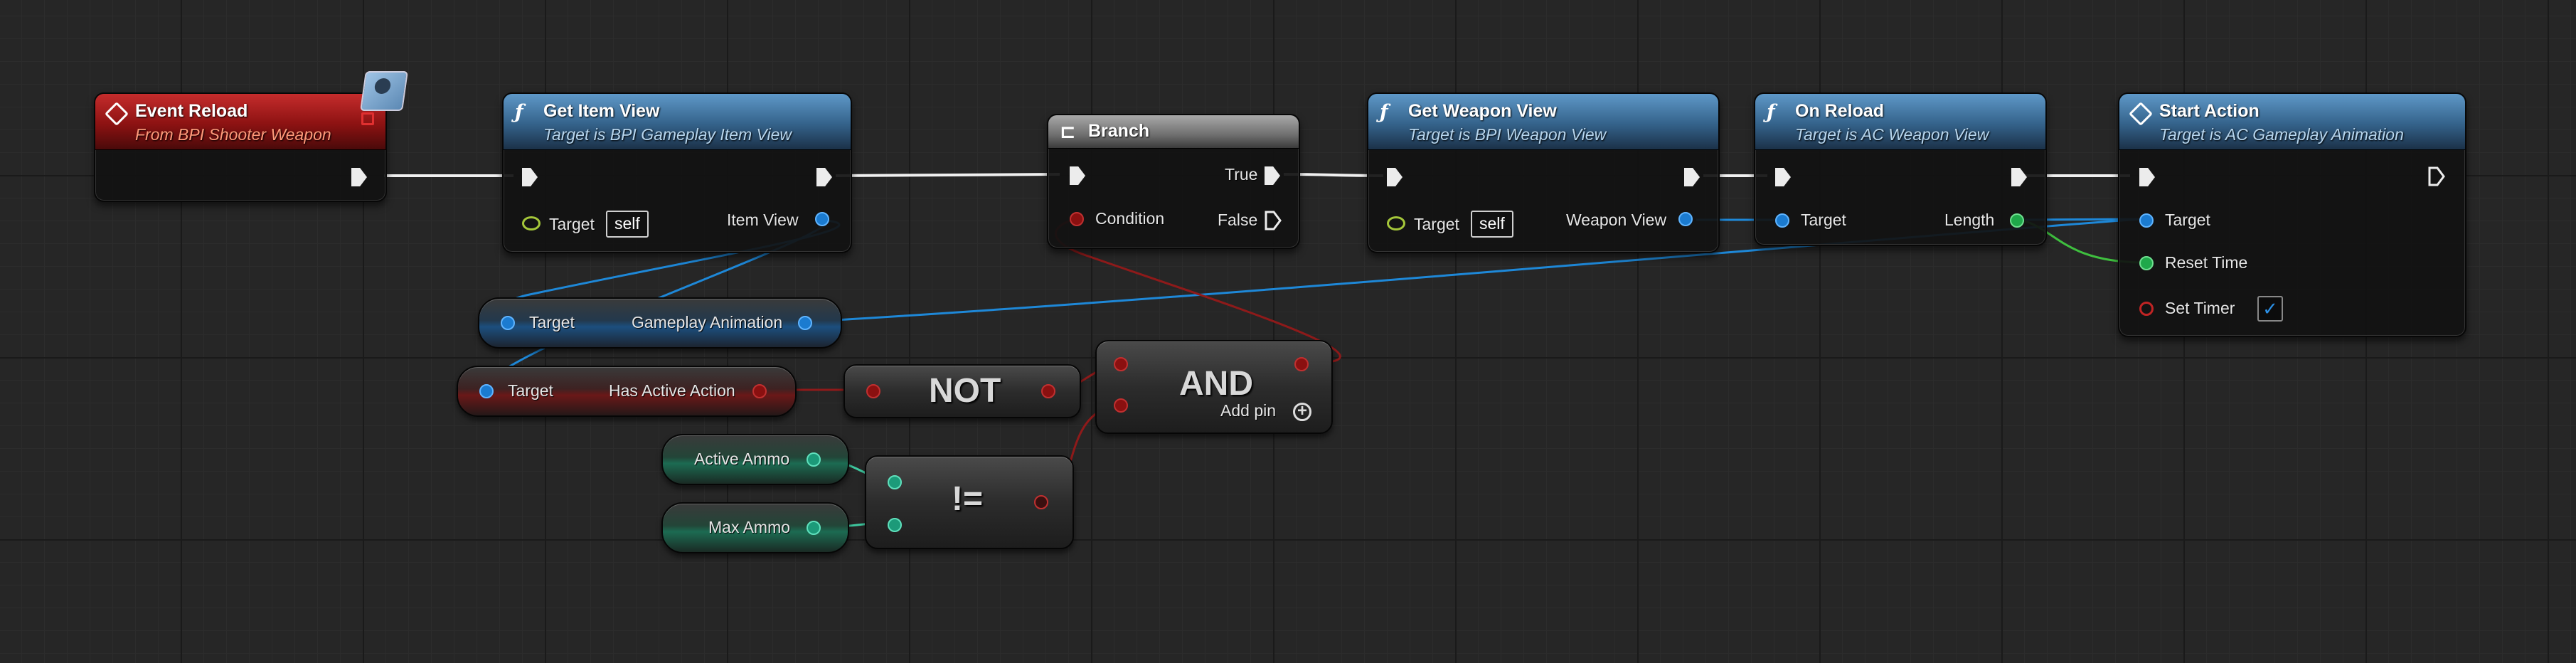 The width and height of the screenshot is (2576, 663). Describe the element at coordinates (117, 114) in the screenshot. I see `diamond-icon` at that location.